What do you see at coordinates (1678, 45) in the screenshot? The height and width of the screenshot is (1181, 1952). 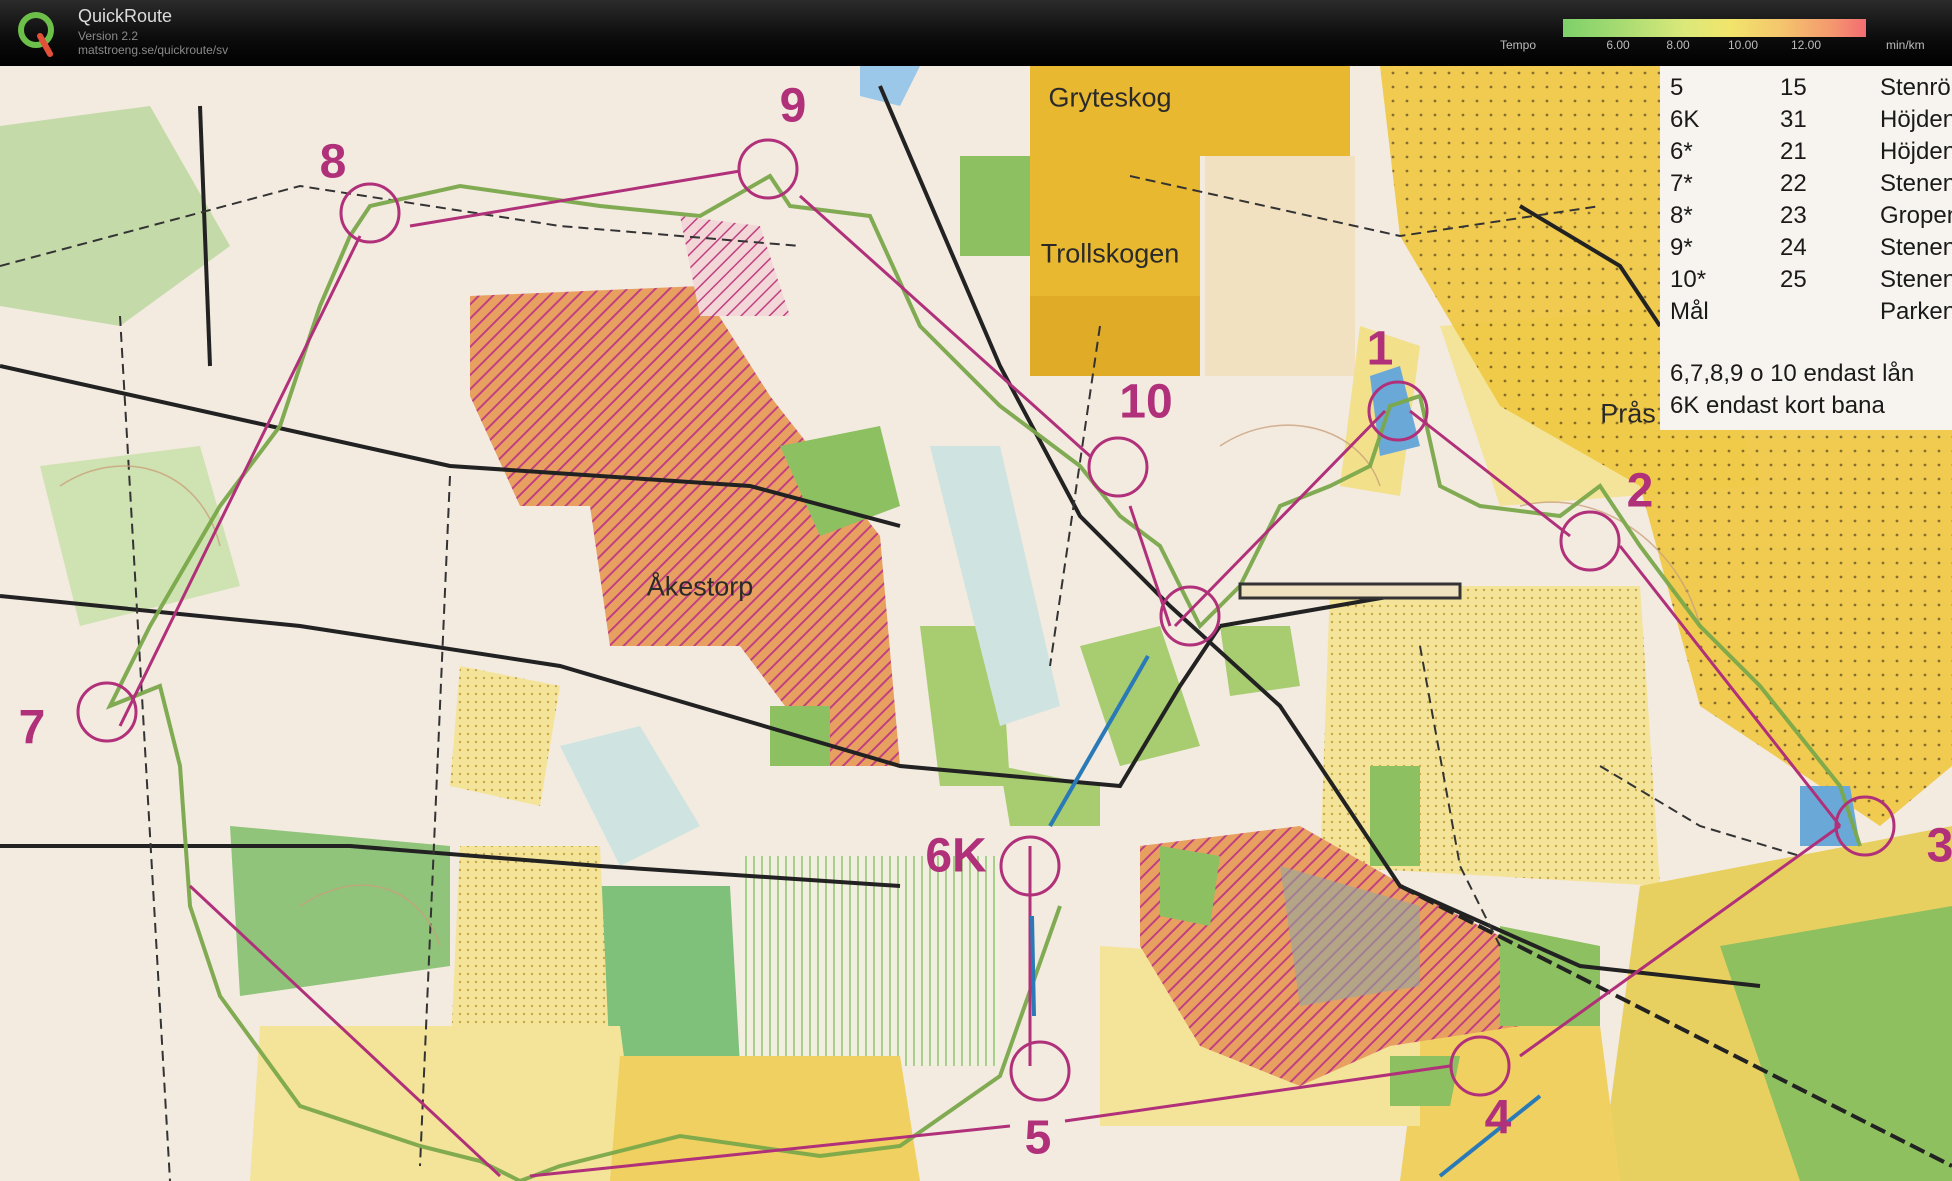 I see `tempo-tick: 8.00` at bounding box center [1678, 45].